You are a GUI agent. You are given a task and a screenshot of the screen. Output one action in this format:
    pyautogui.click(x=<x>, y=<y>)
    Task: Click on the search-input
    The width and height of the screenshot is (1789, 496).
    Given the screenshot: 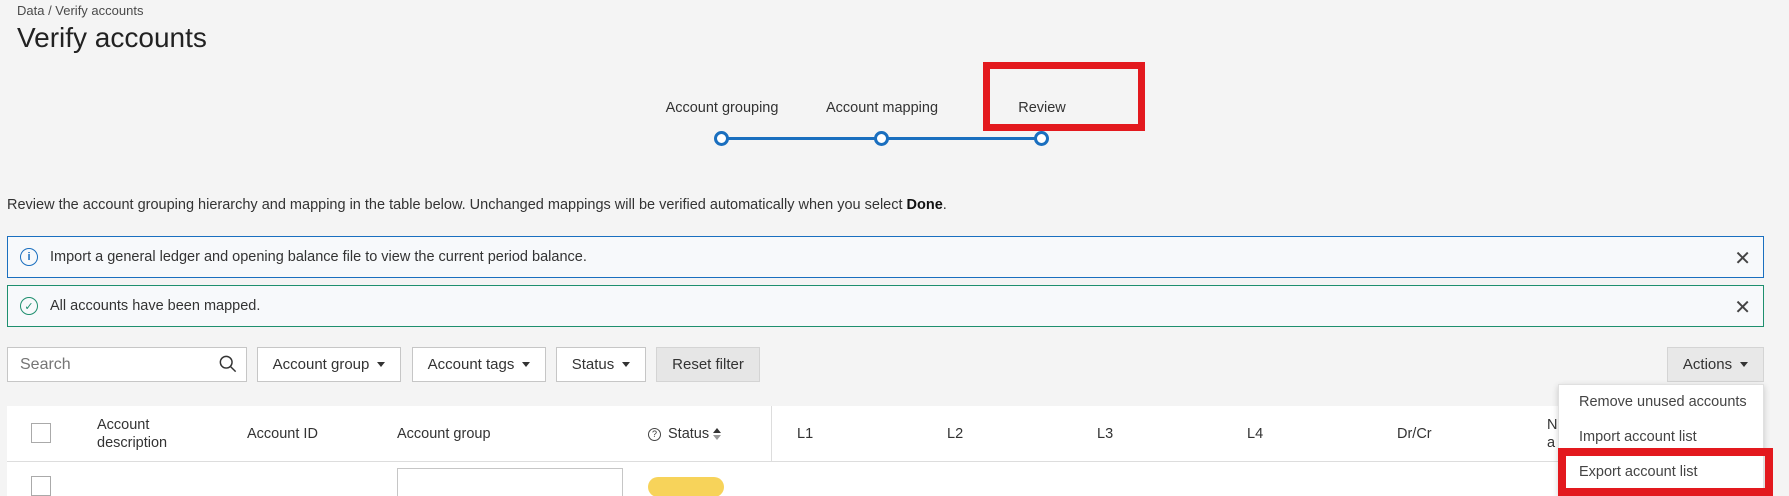 What is the action you would take?
    pyautogui.click(x=115, y=364)
    